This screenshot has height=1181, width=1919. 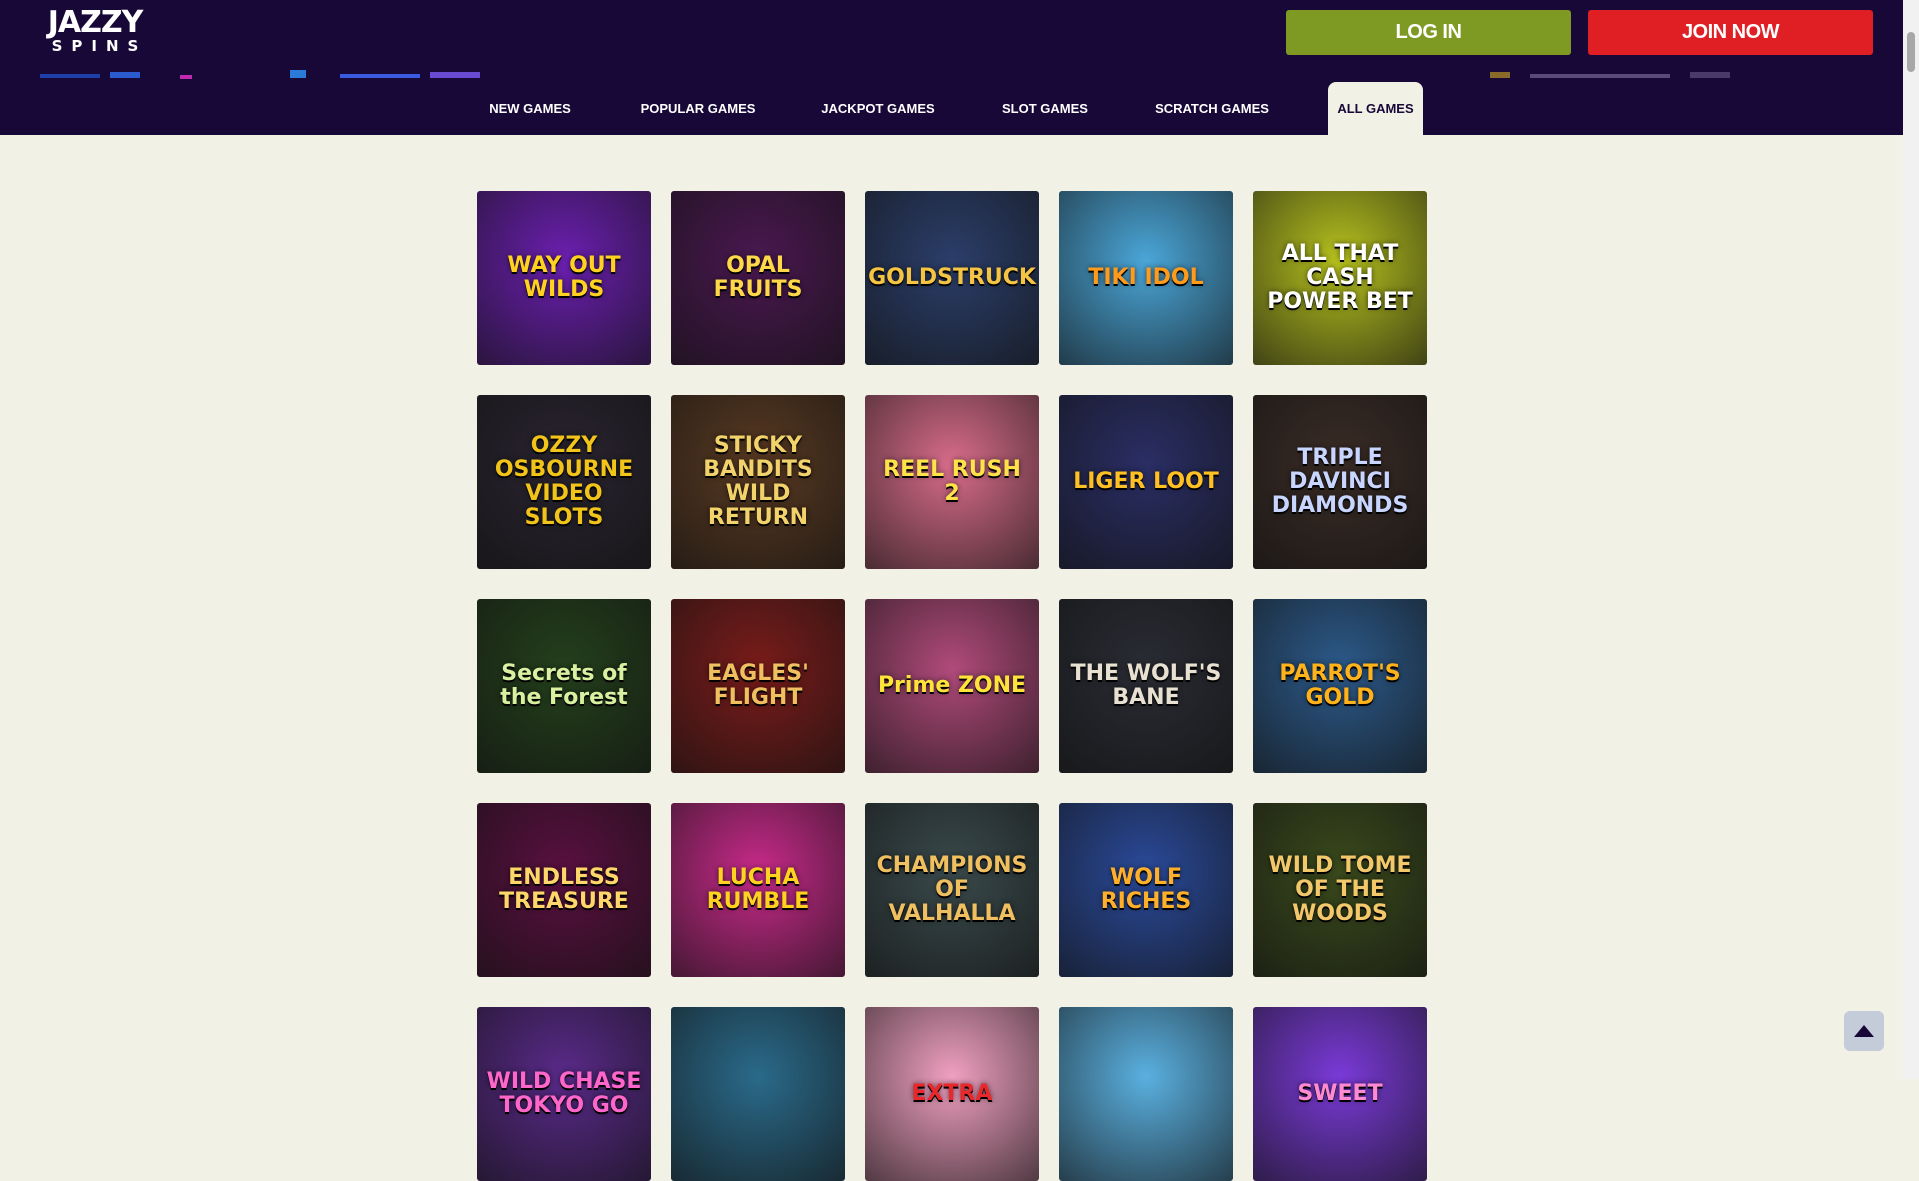 What do you see at coordinates (260, 74) in the screenshot?
I see `header-decoration-left` at bounding box center [260, 74].